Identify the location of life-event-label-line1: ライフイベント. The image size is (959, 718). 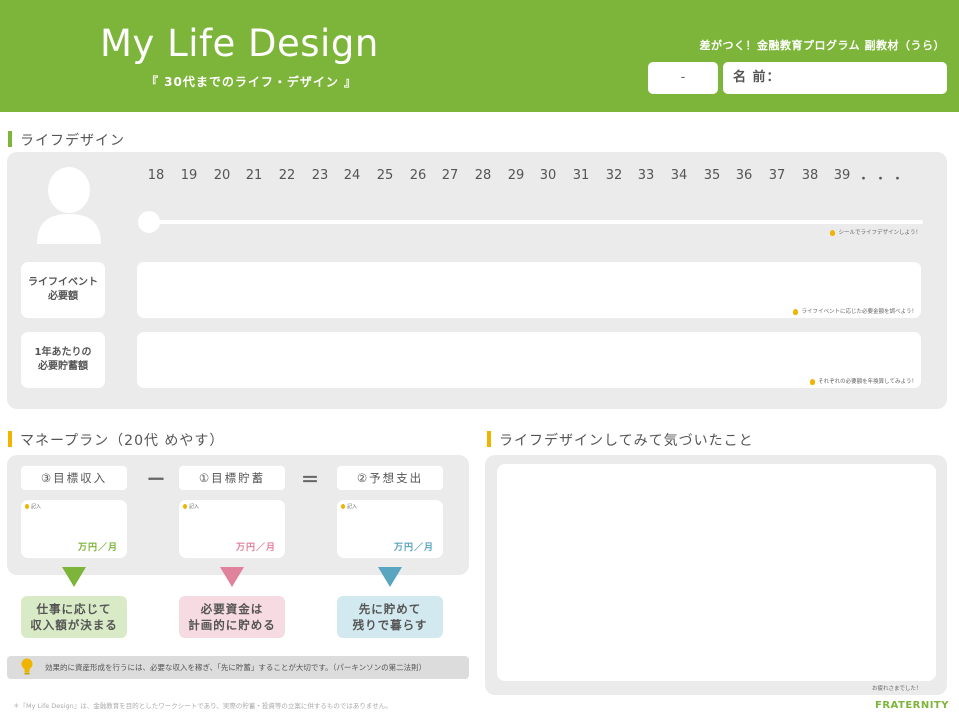
(63, 282).